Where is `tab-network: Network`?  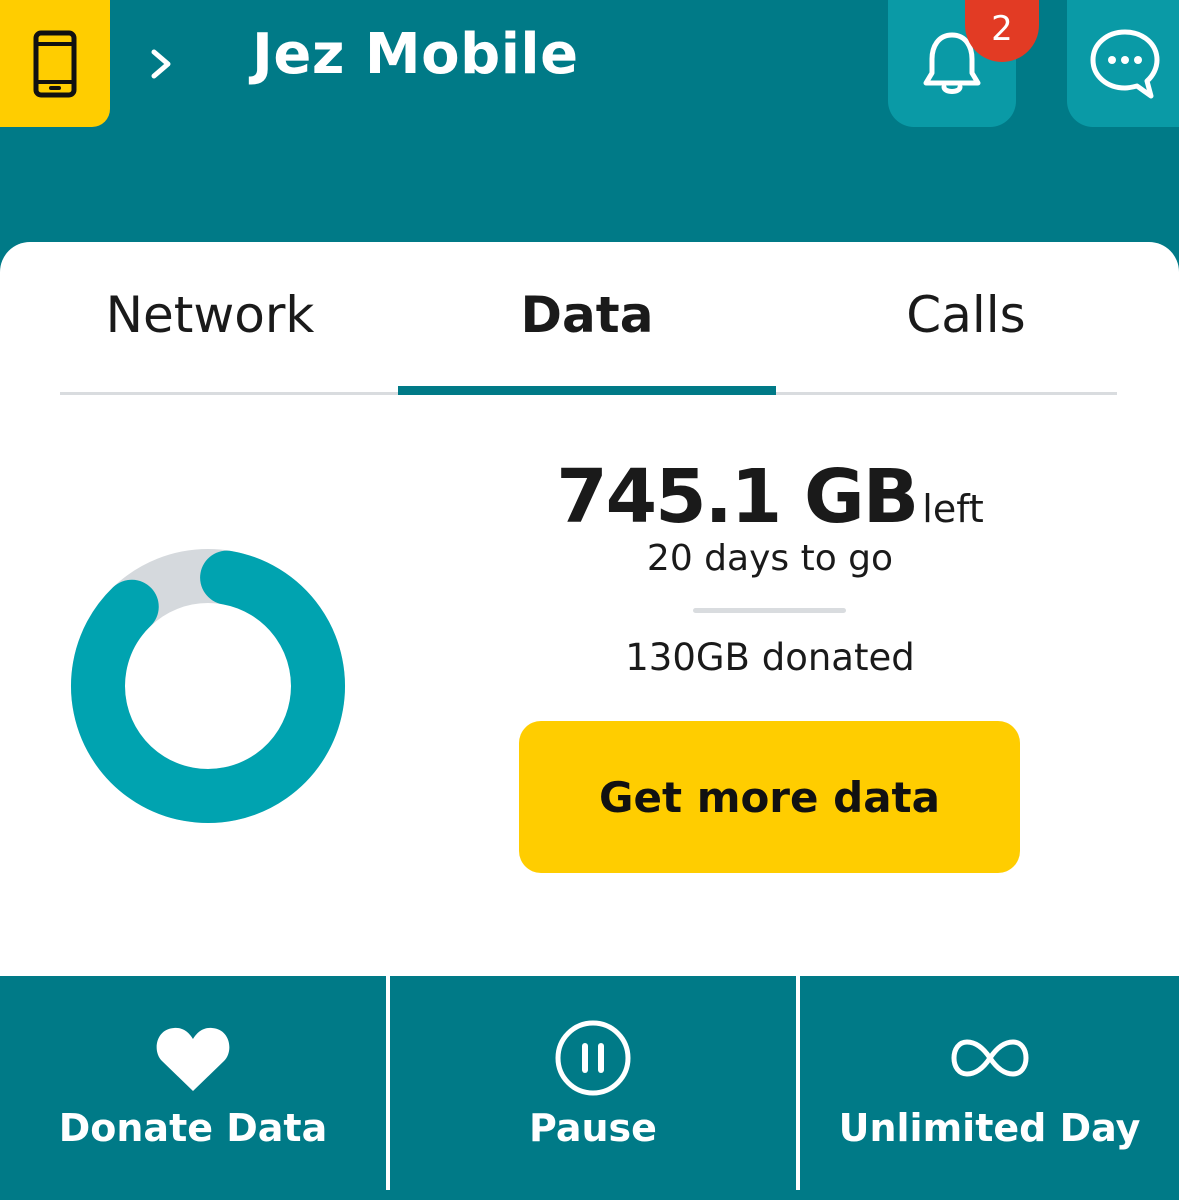 tab-network: Network is located at coordinates (210, 315).